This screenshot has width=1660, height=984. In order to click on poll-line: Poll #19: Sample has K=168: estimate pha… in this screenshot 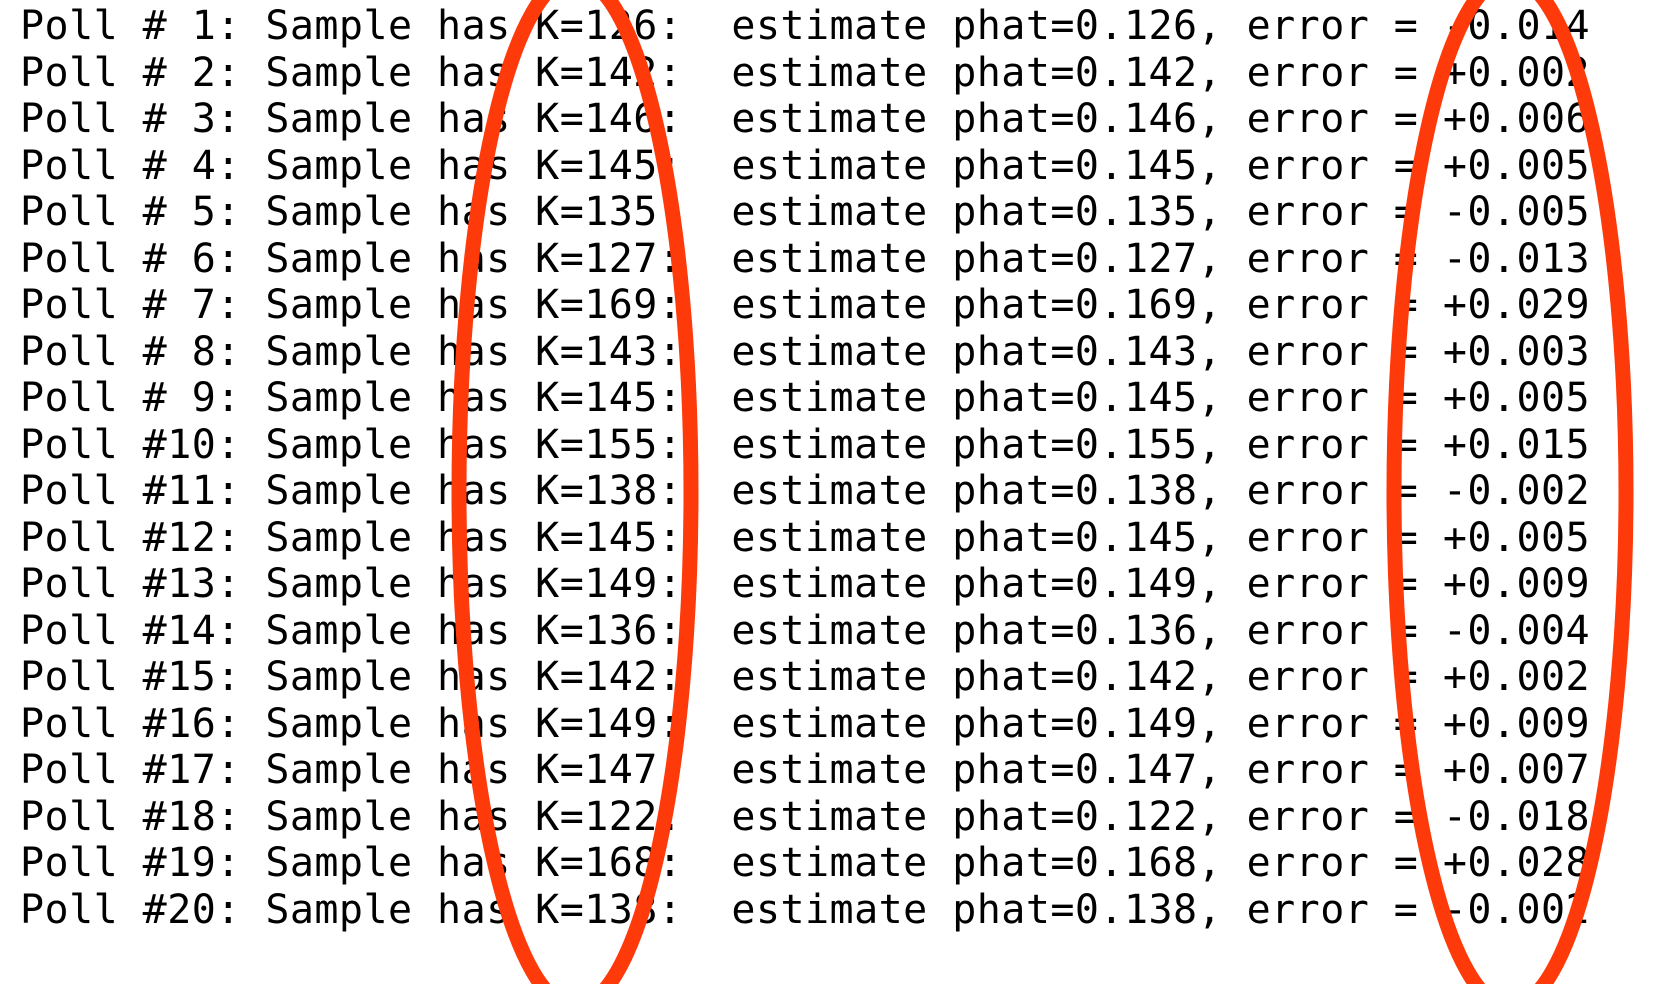, I will do `click(805, 863)`.